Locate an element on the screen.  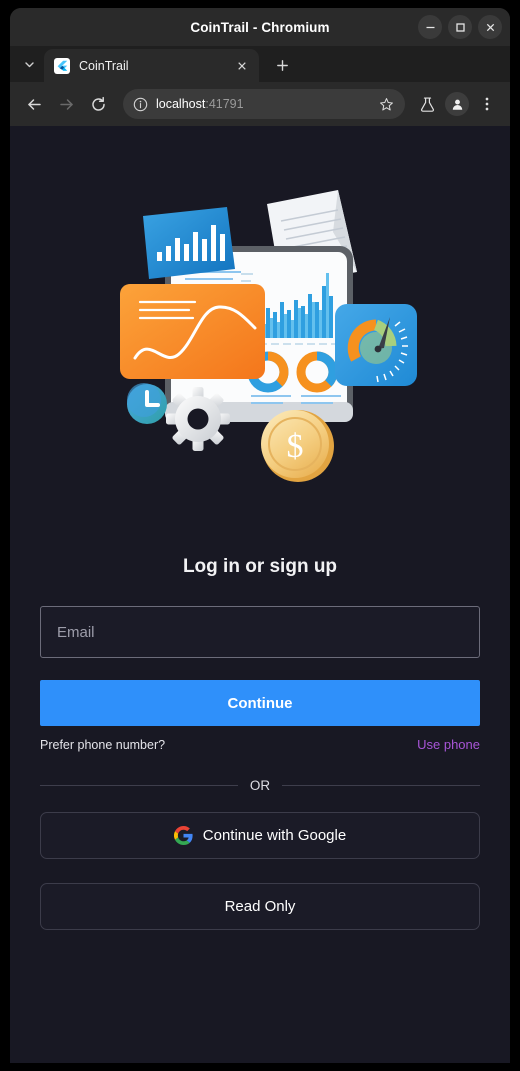
address-bar: localhost:41791 is located at coordinates (264, 104).